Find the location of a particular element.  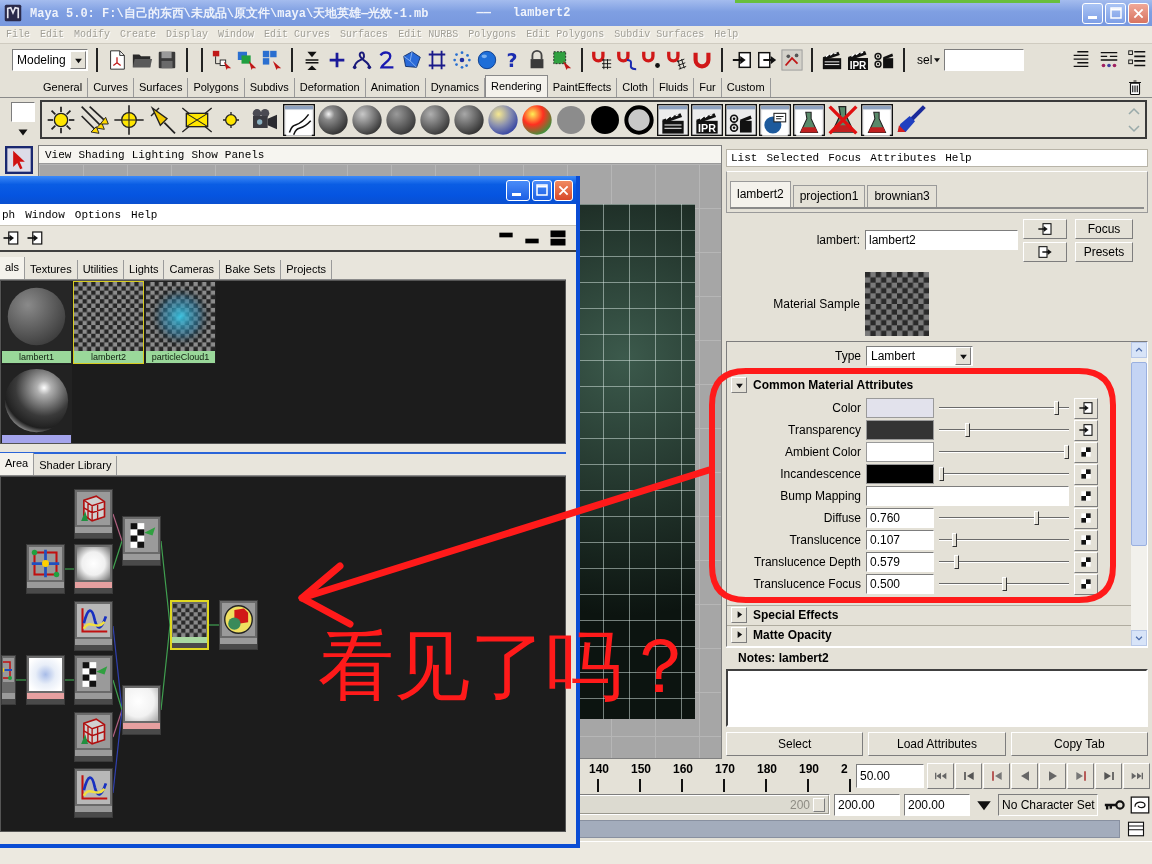

curve-window-icon is located at coordinates (299, 119).